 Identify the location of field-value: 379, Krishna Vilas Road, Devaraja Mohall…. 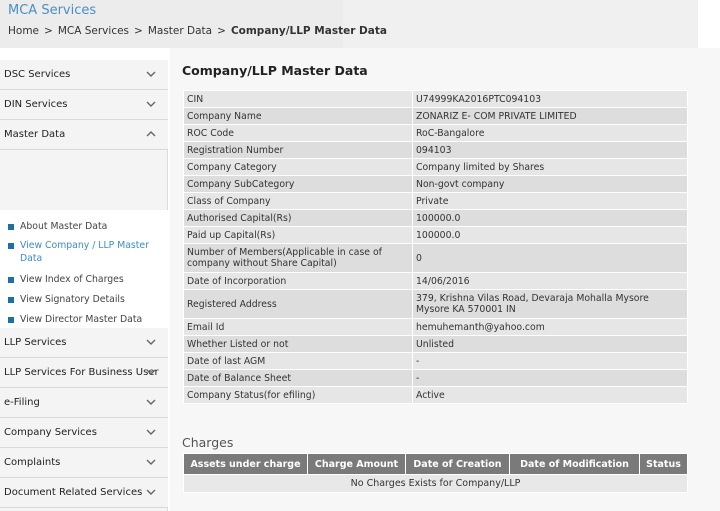
(550, 304).